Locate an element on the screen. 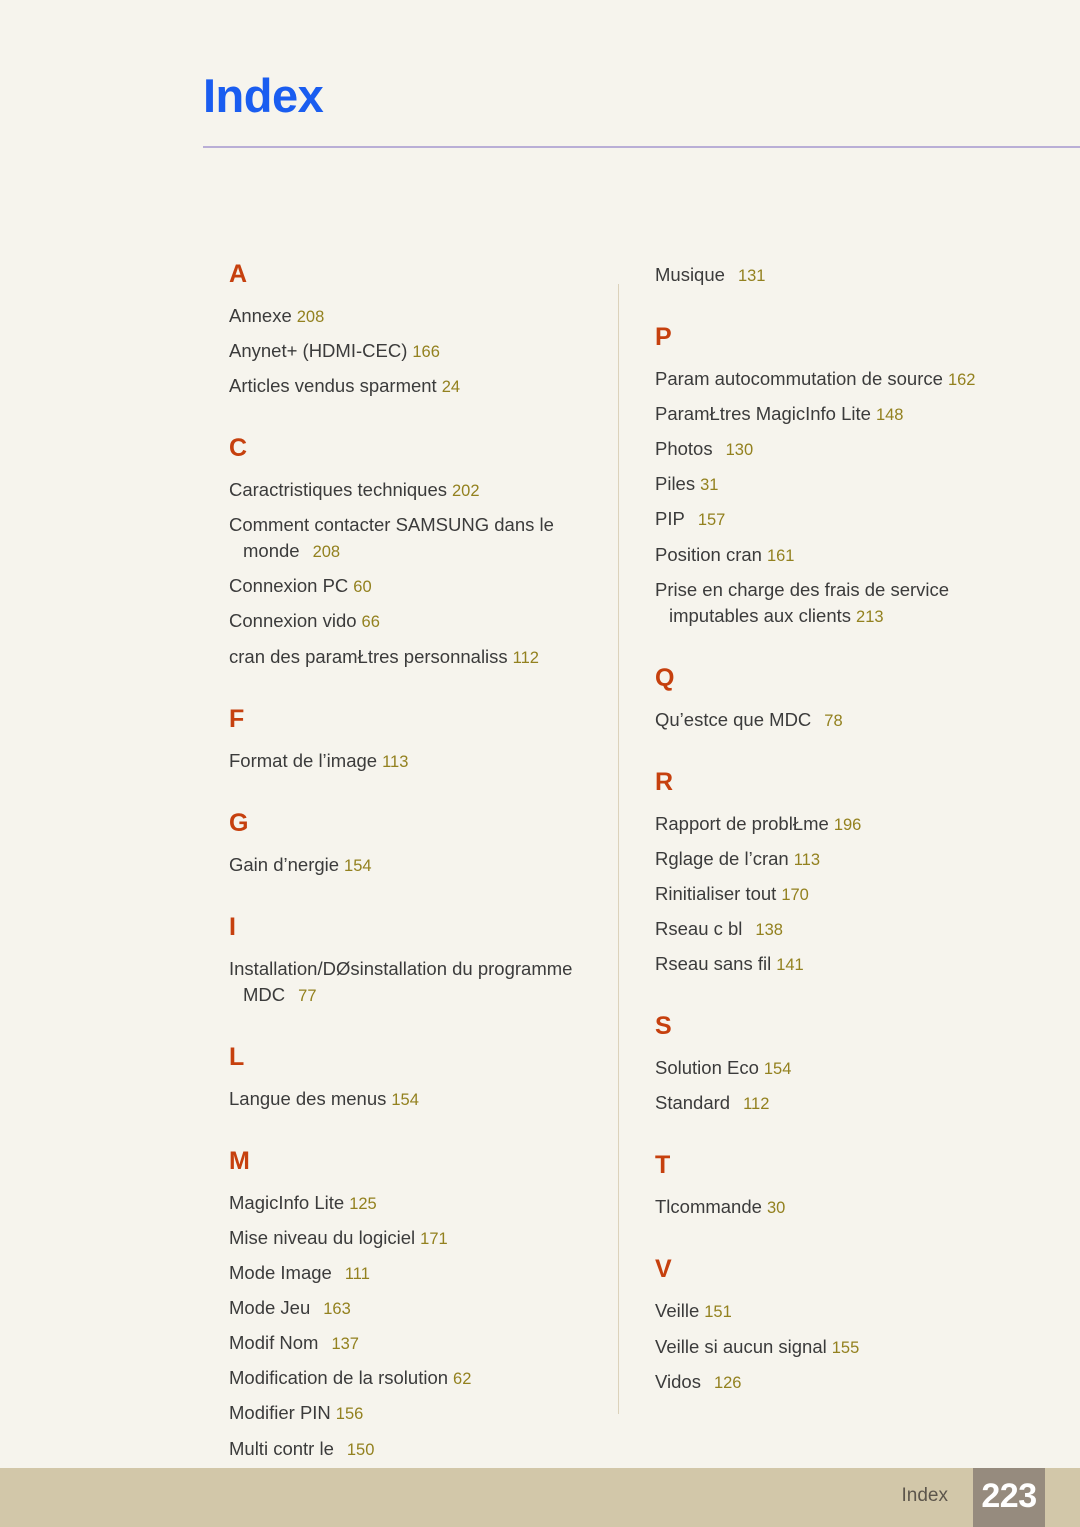 Image resolution: width=1080 pixels, height=1527 pixels. index-entry: Connexion vido 66 is located at coordinates (409, 621).